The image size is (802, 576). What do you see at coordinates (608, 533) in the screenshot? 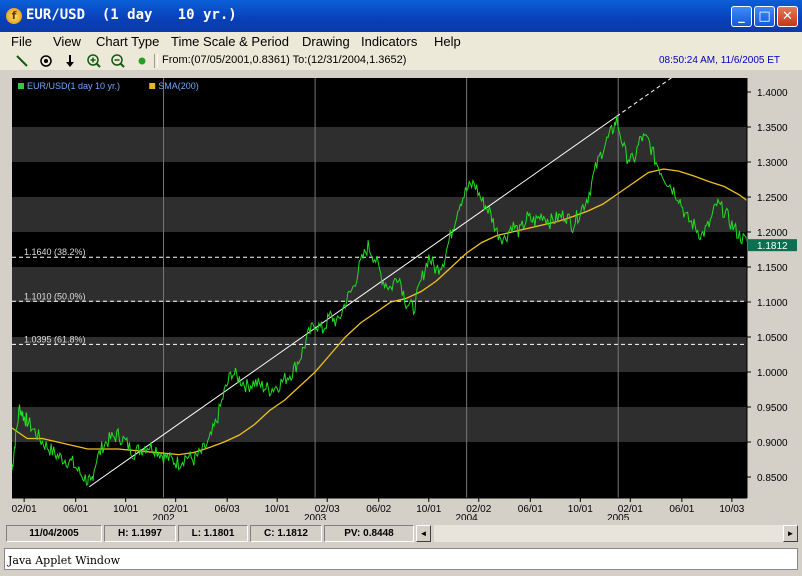
I see `horizontal-scrollbar-track` at bounding box center [608, 533].